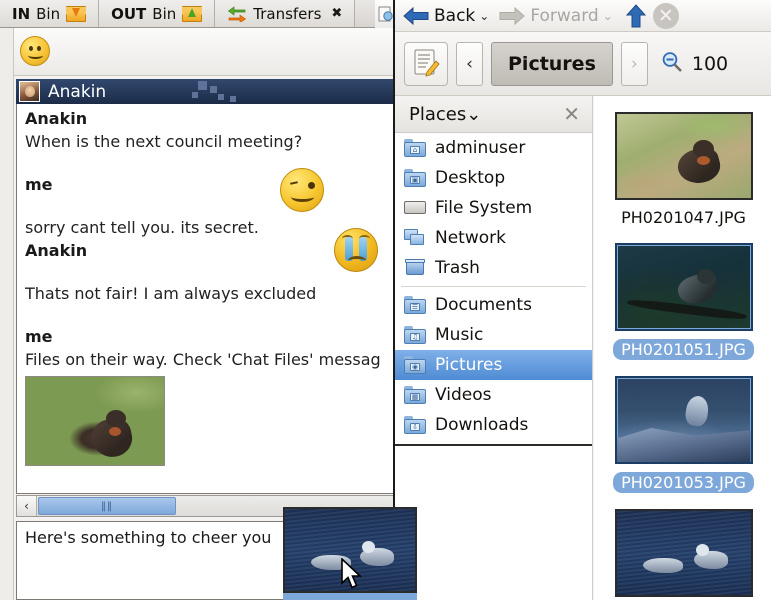 This screenshot has width=771, height=600. Describe the element at coordinates (571, 114) in the screenshot. I see `places-close-icon: ✕` at that location.